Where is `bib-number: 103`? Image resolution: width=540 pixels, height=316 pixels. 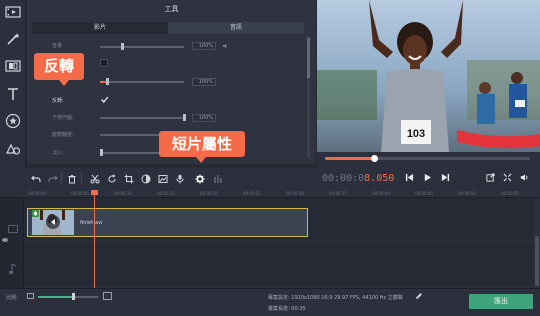 bib-number: 103 is located at coordinates (416, 134).